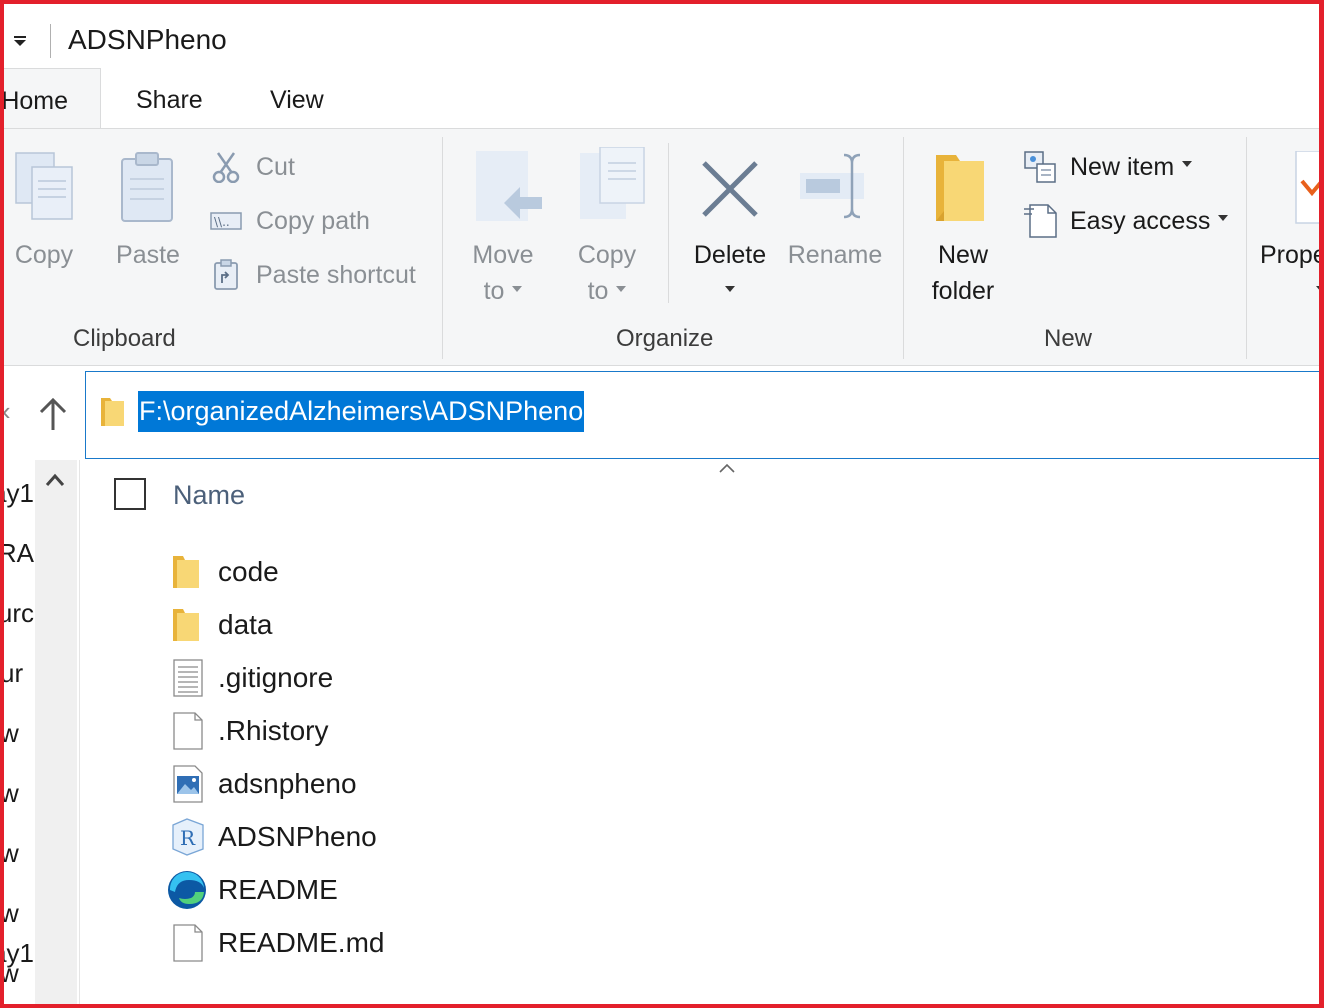  Describe the element at coordinates (465, 678) in the screenshot. I see `list-item: .gitignore` at that location.